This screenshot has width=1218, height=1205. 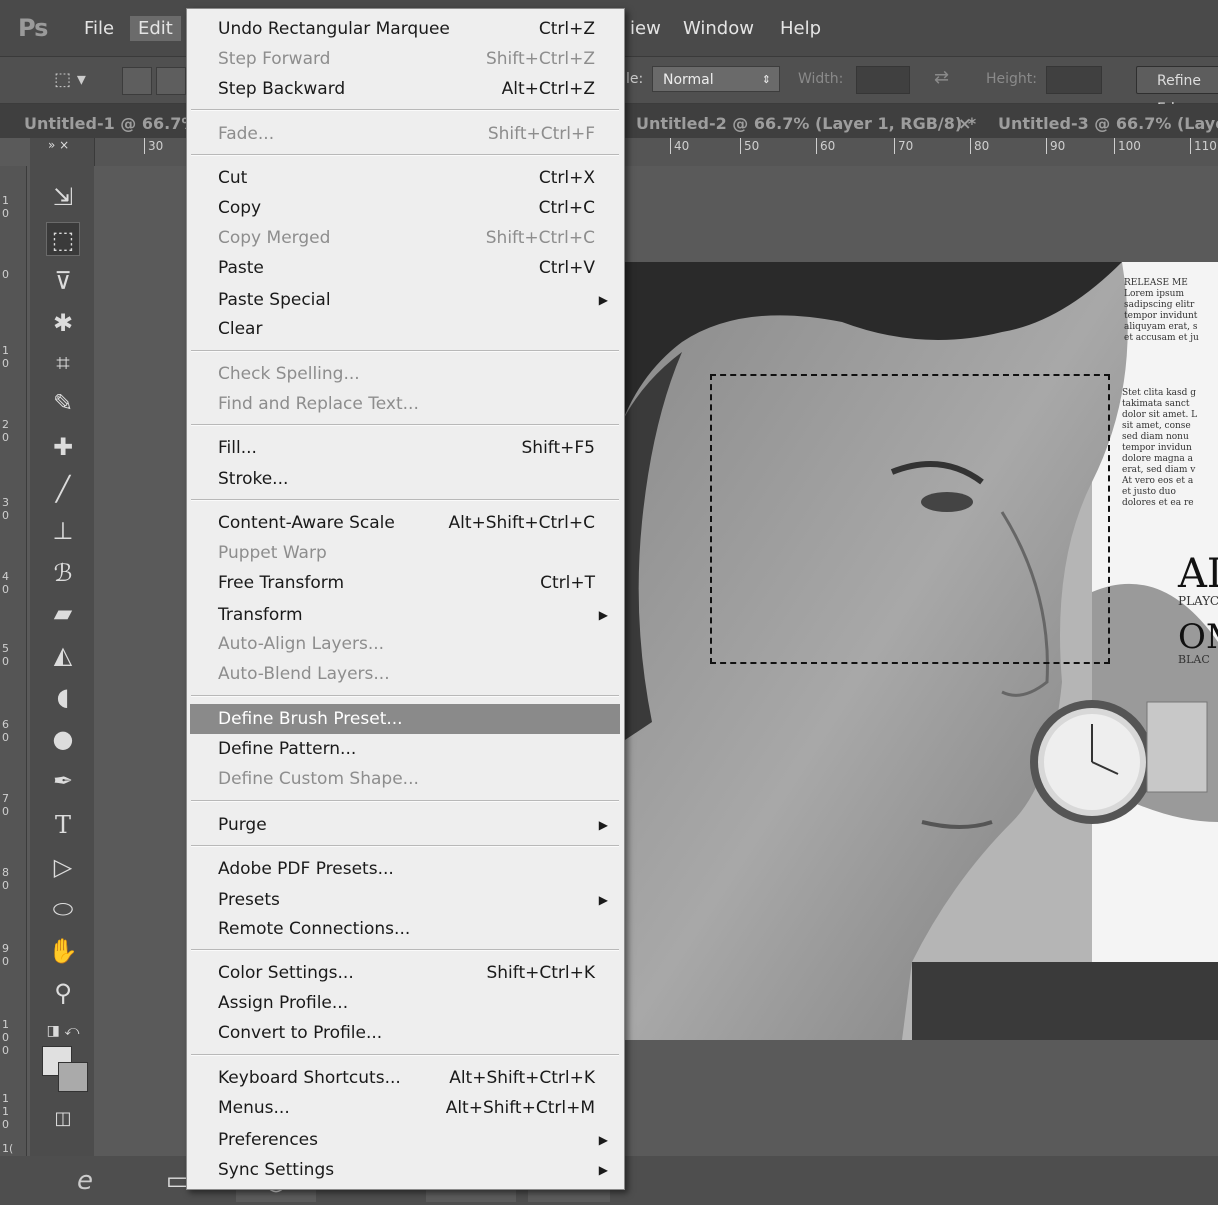 What do you see at coordinates (405, 615) in the screenshot?
I see `menu-transform: Transform ▶` at bounding box center [405, 615].